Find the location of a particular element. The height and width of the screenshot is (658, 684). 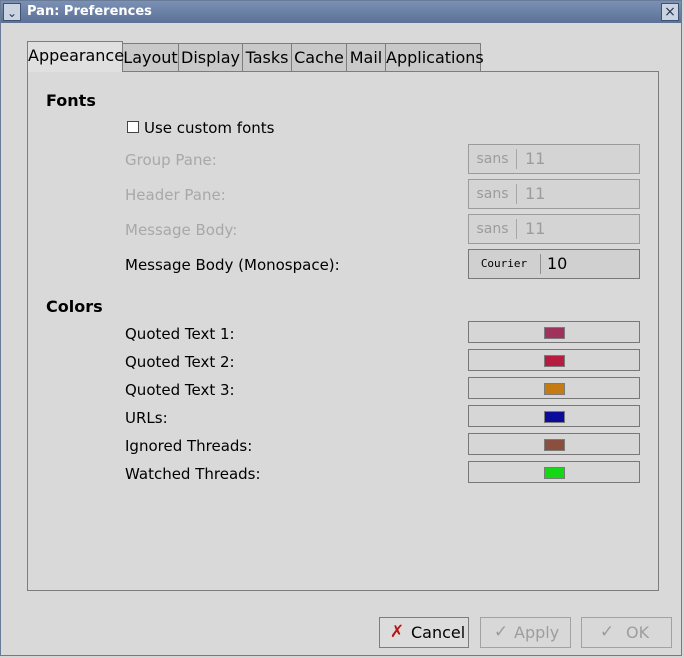

urls-color-button is located at coordinates (554, 416).